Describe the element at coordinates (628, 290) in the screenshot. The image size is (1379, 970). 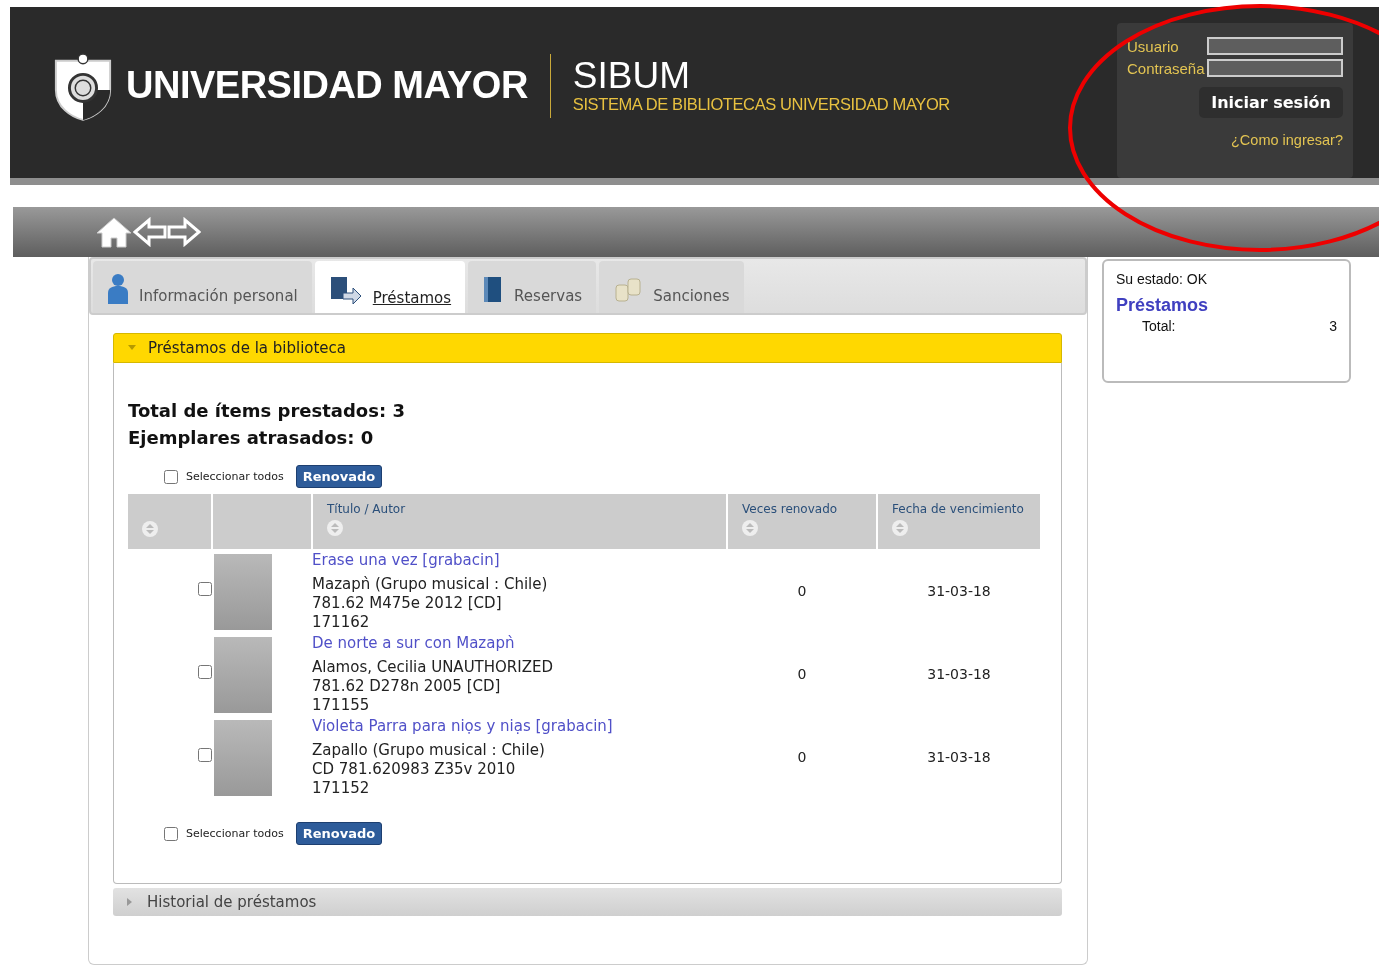
I see `coins-icon` at that location.